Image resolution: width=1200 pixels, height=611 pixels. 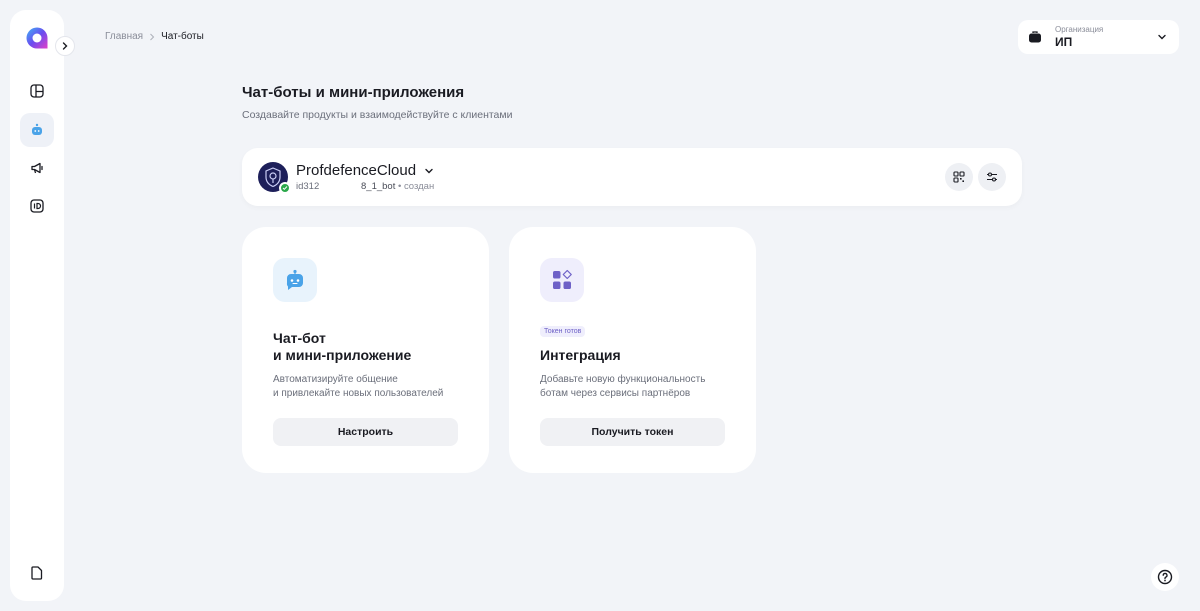 I want to click on bot-id: id312, so click(x=308, y=186).